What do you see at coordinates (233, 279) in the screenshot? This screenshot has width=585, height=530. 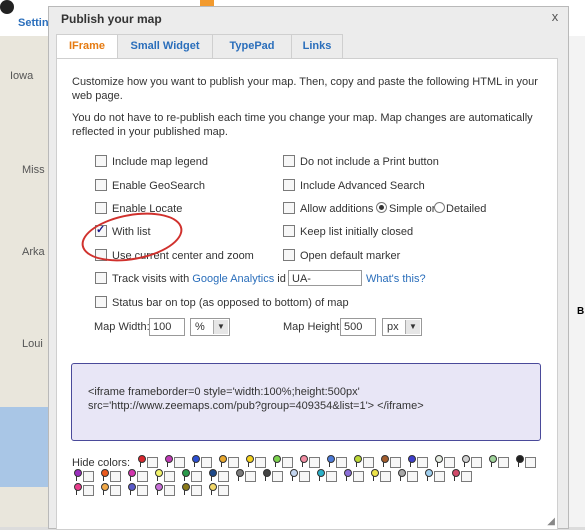 I see `google-analytics-link: Google Analytics` at bounding box center [233, 279].